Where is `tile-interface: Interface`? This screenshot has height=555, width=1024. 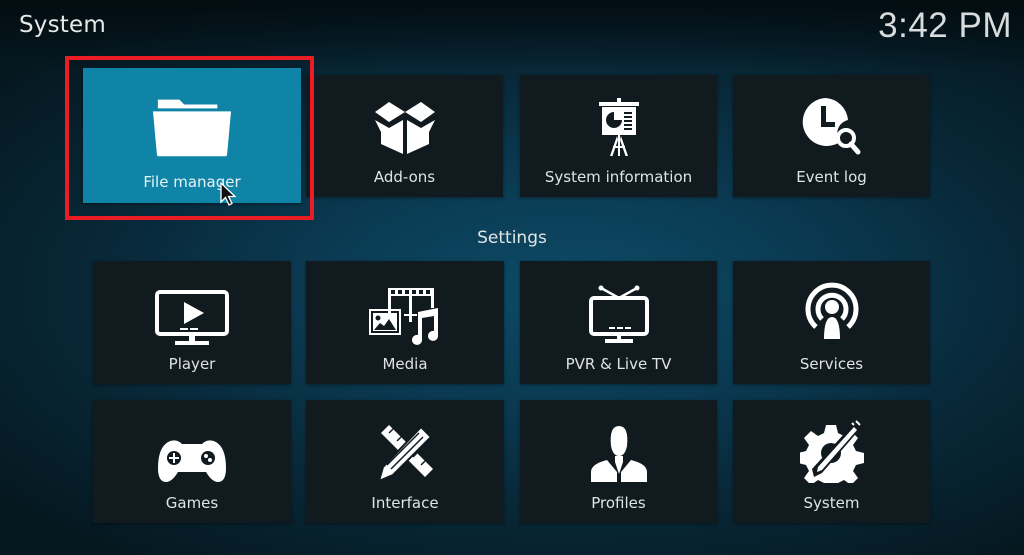 tile-interface: Interface is located at coordinates (405, 461).